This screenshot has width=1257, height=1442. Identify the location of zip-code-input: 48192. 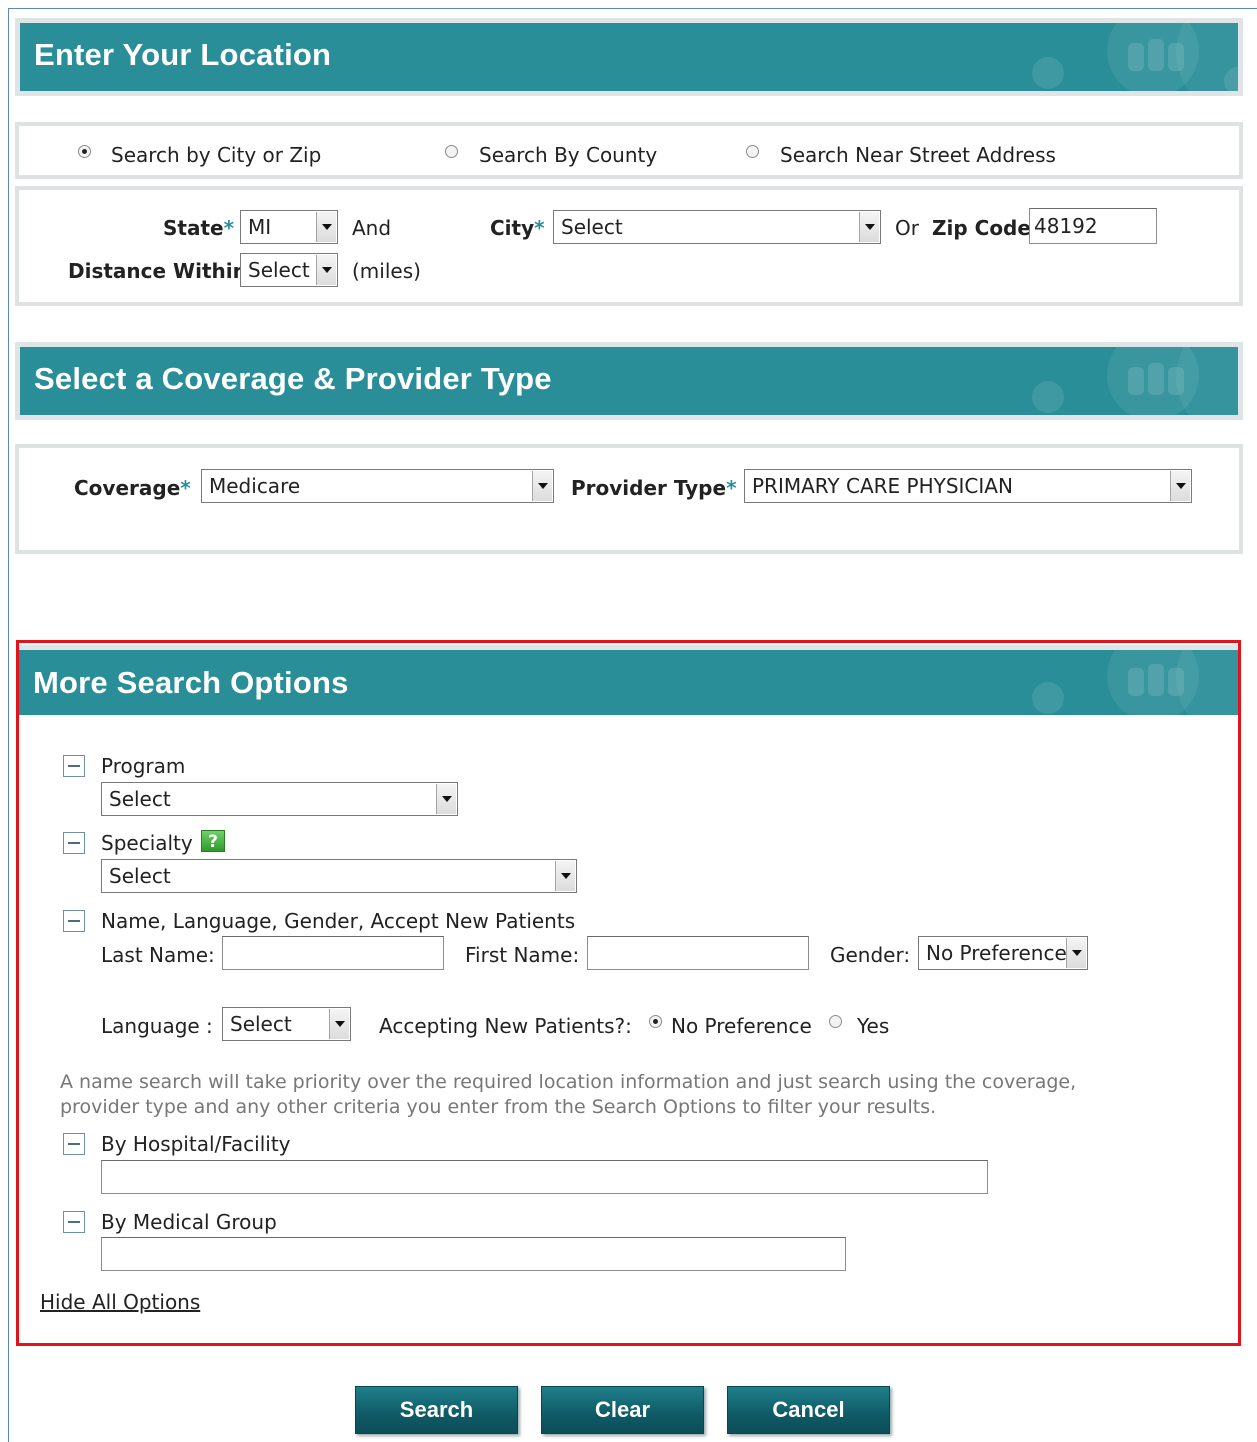
(1093, 226).